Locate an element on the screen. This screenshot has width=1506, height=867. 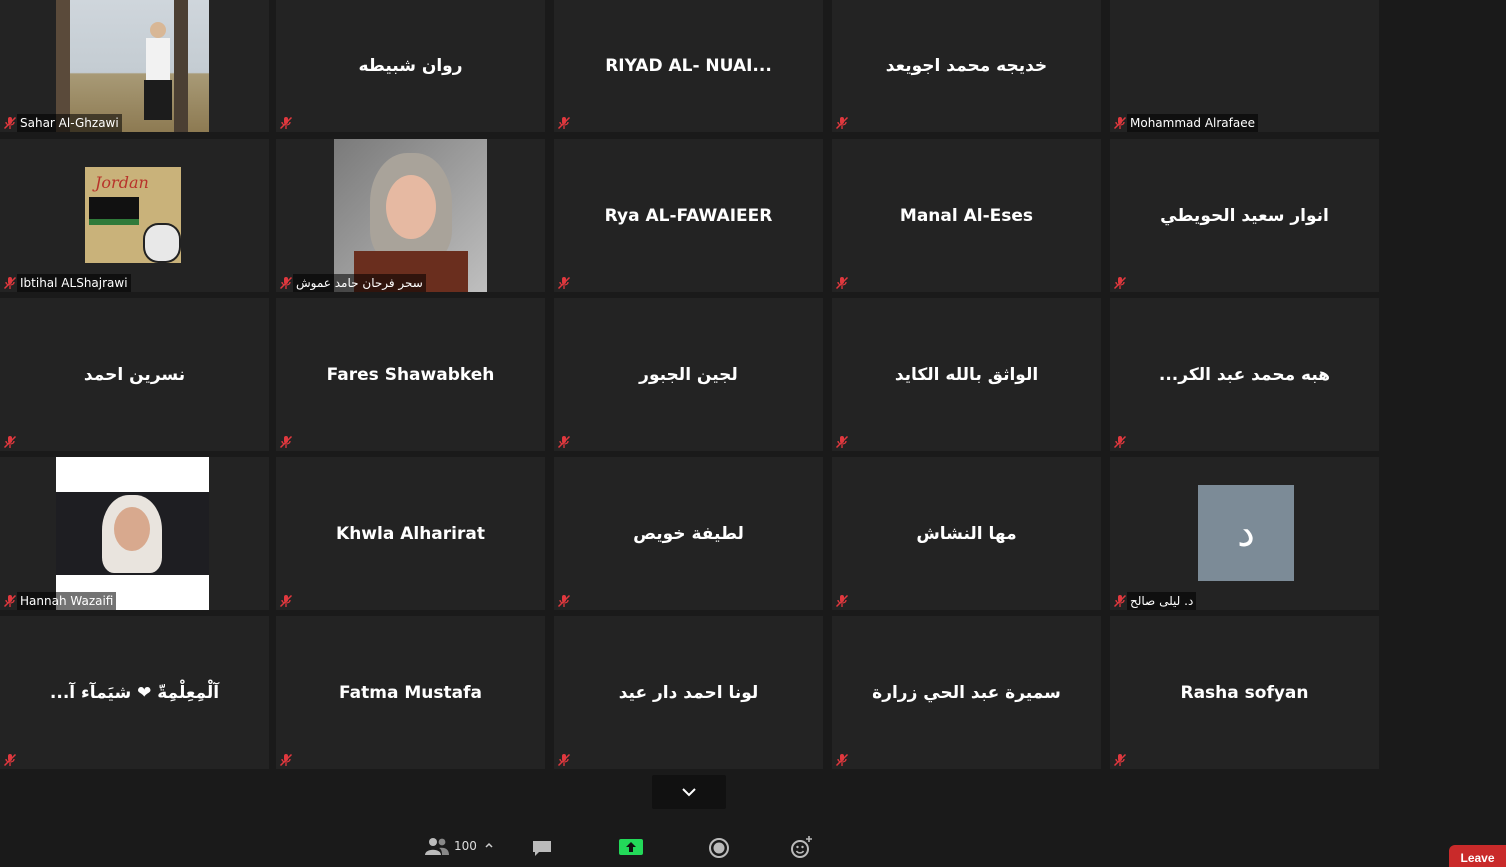
participant-name: لطيفة خويص is located at coordinates (688, 533).